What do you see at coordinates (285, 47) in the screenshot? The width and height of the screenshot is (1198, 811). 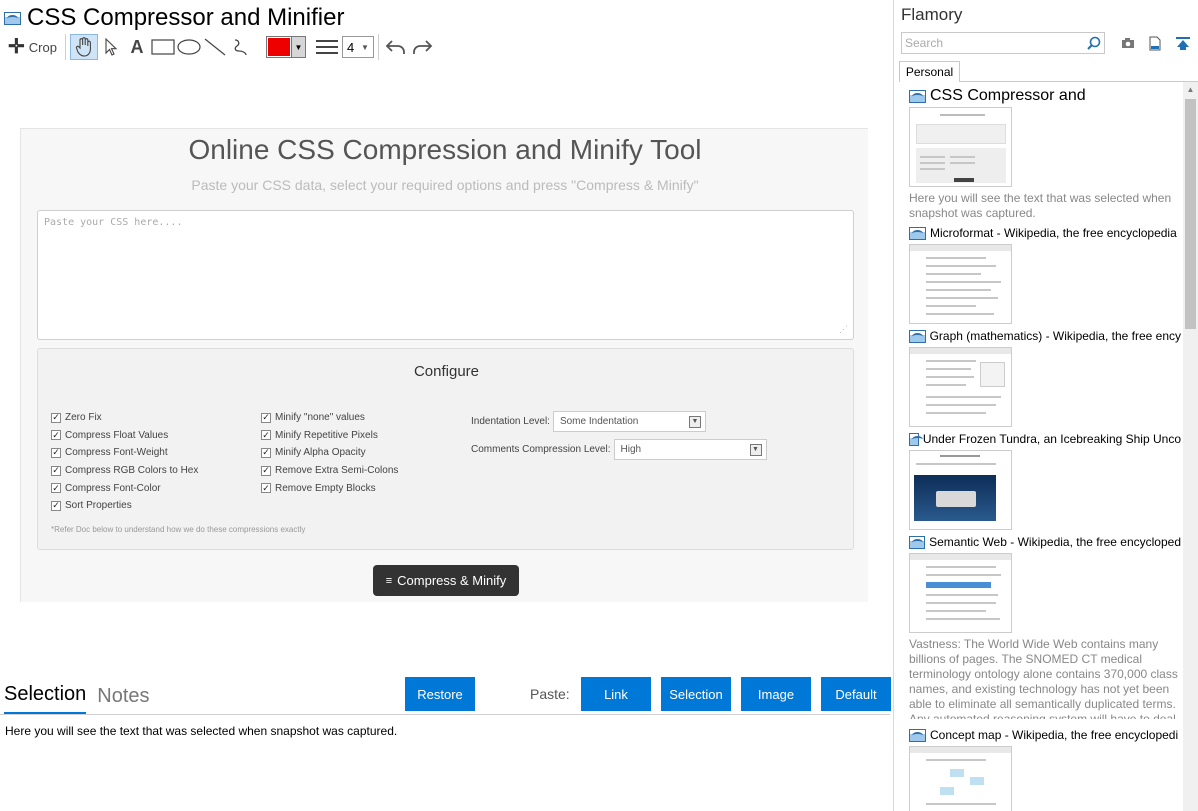 I see `color-picker: ▼` at bounding box center [285, 47].